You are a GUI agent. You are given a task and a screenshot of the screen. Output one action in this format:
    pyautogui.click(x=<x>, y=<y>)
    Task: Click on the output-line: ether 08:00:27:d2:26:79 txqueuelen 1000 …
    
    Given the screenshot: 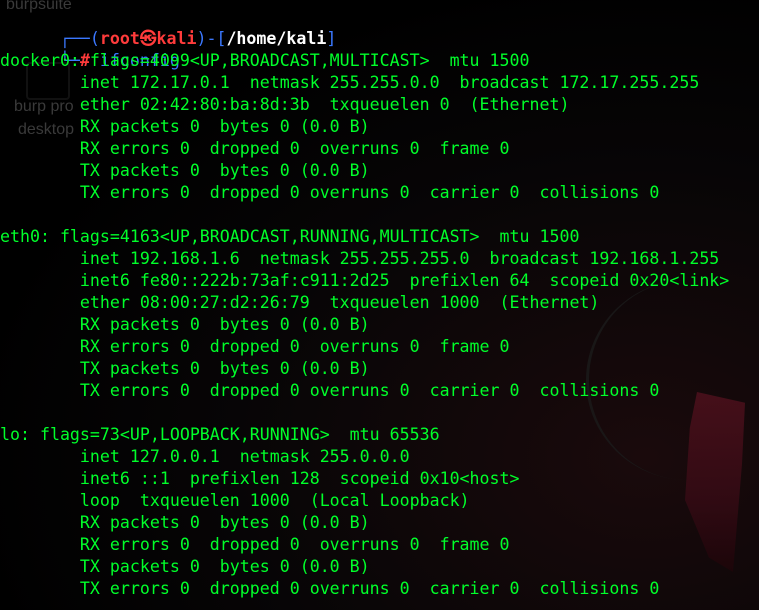 What is the action you would take?
    pyautogui.click(x=300, y=302)
    